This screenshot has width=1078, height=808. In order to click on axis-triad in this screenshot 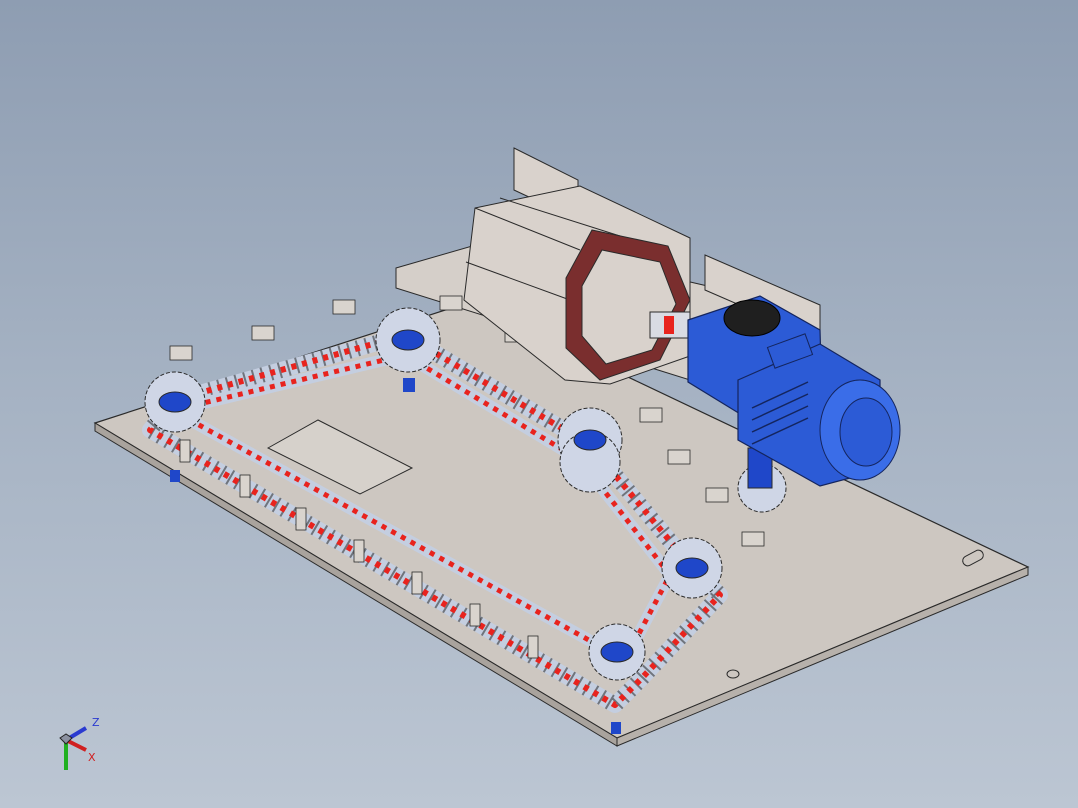, I will do `click(80, 750)`.